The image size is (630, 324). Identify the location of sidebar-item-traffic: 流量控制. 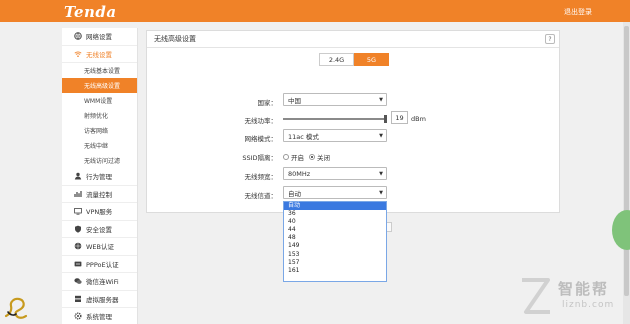
(99, 194).